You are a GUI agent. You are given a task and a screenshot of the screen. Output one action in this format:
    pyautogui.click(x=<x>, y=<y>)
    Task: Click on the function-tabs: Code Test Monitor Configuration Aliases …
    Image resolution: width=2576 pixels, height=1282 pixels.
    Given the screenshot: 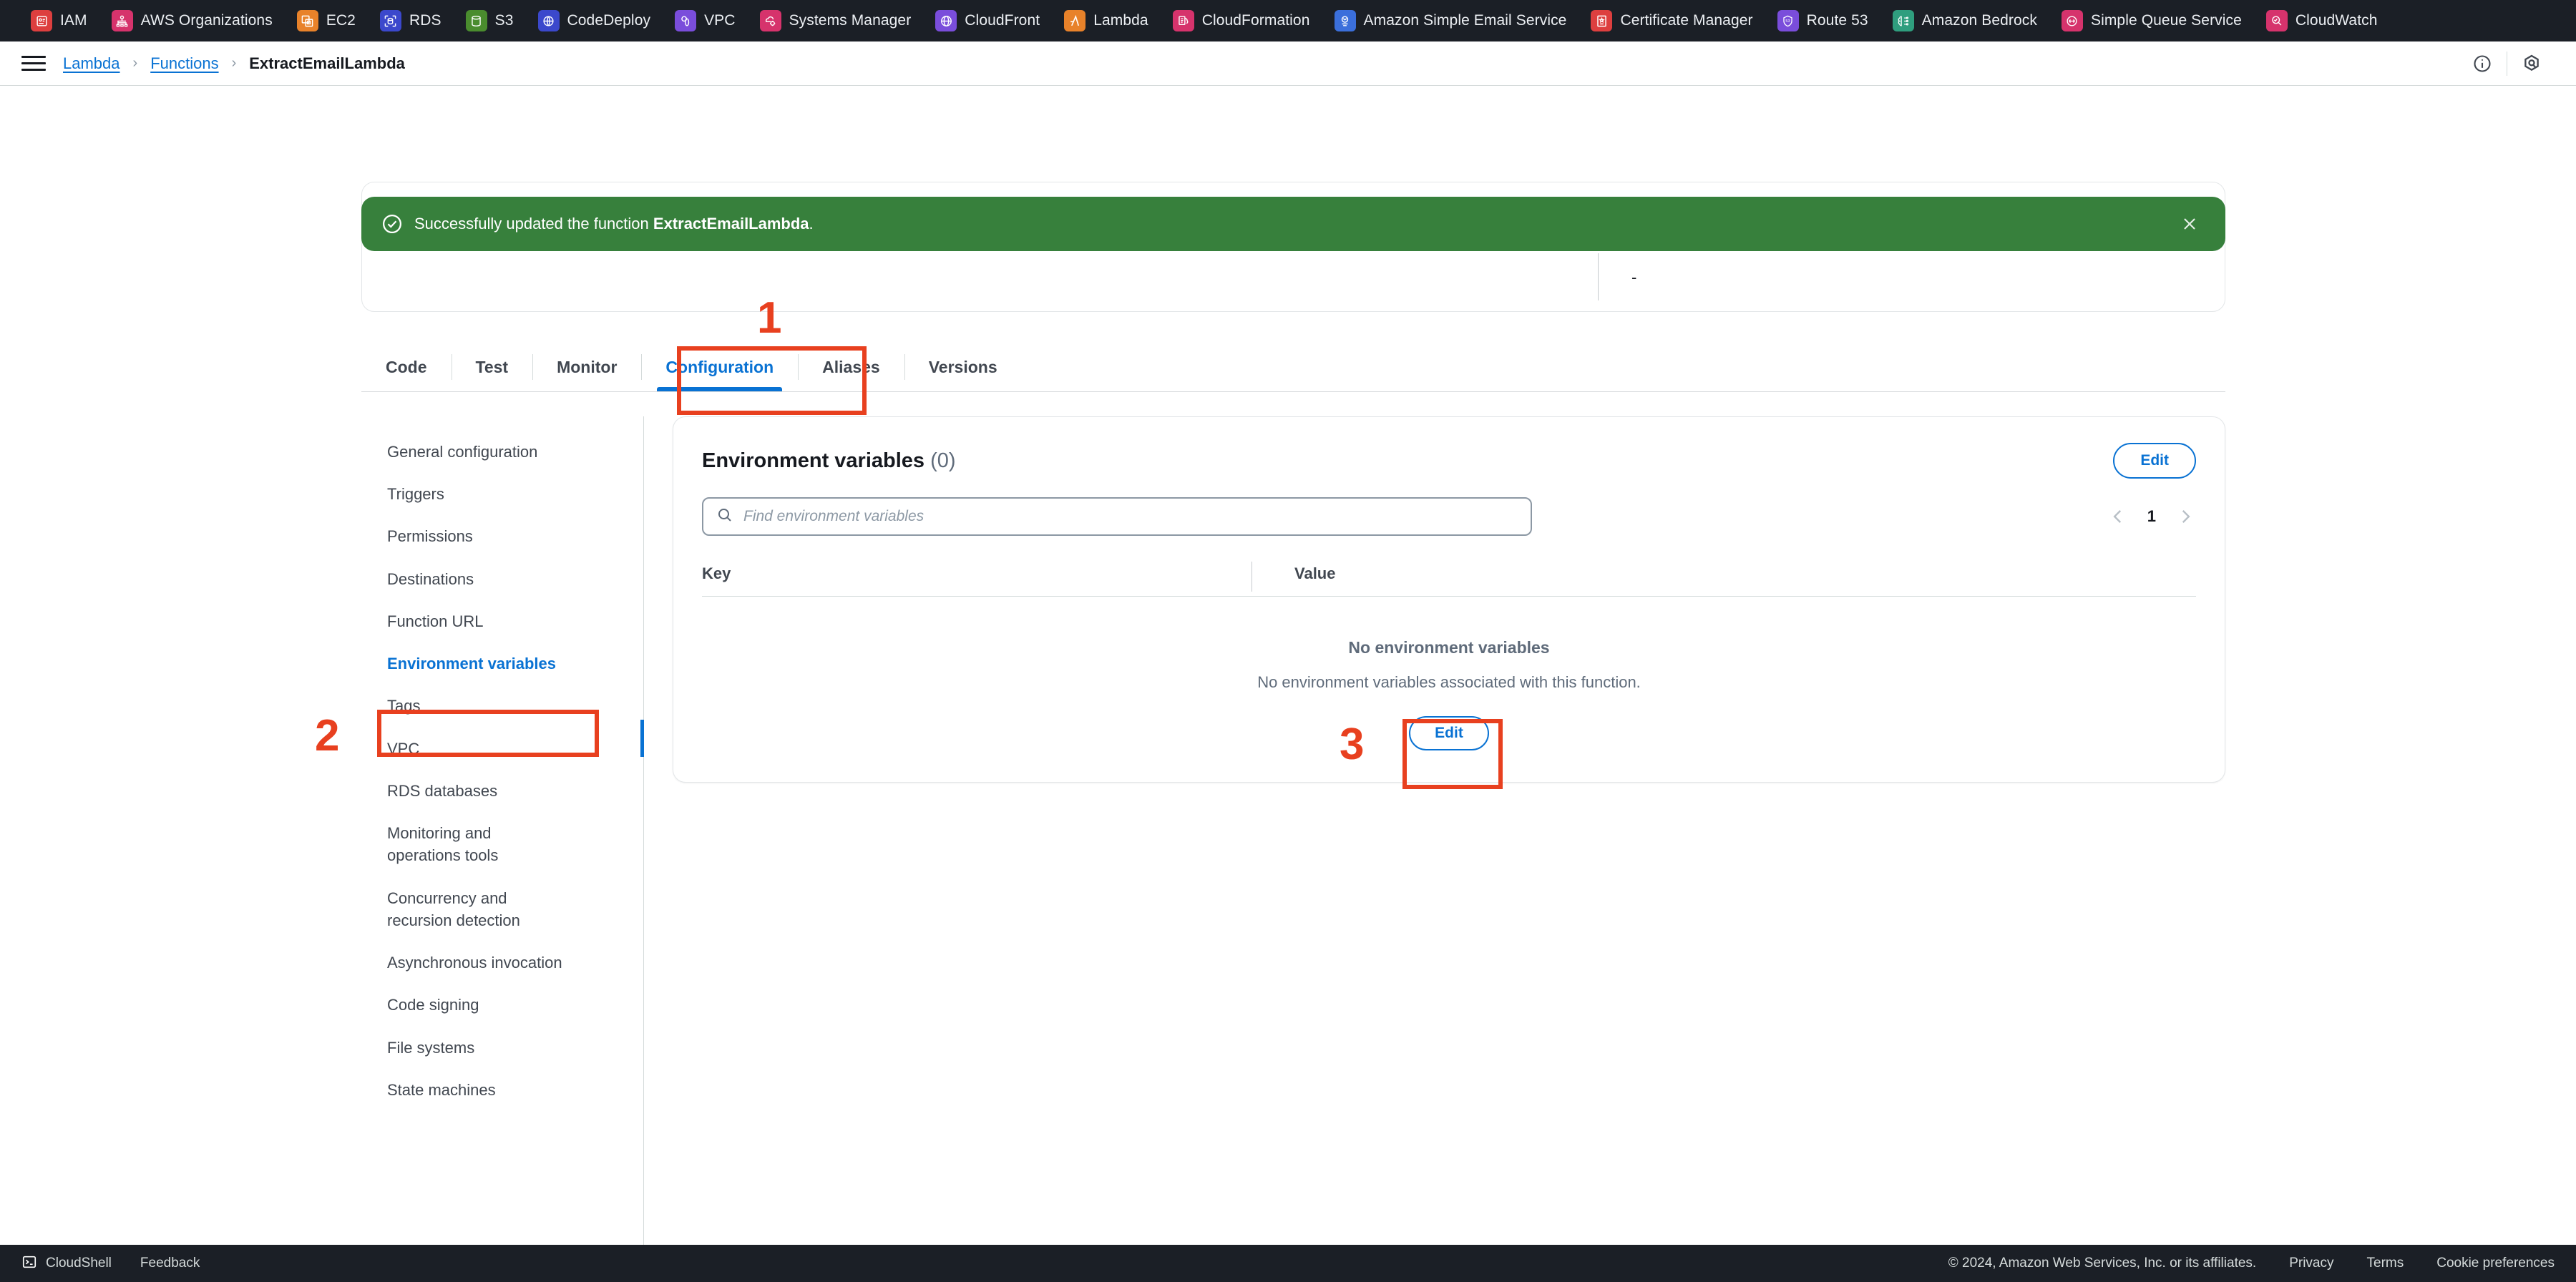 What is the action you would take?
    pyautogui.click(x=1293, y=367)
    